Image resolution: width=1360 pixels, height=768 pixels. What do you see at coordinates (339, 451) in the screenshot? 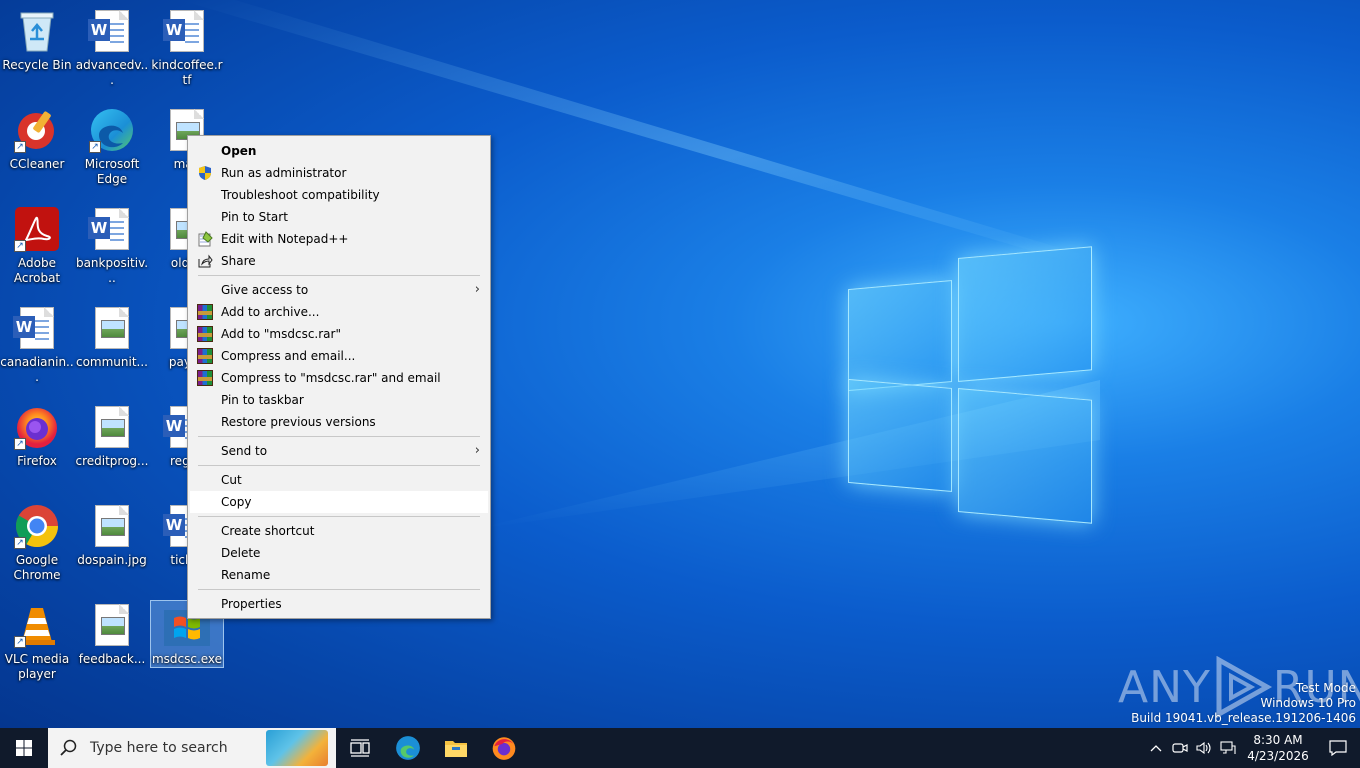
I see `menu-item-send-to: Send to ›` at bounding box center [339, 451].